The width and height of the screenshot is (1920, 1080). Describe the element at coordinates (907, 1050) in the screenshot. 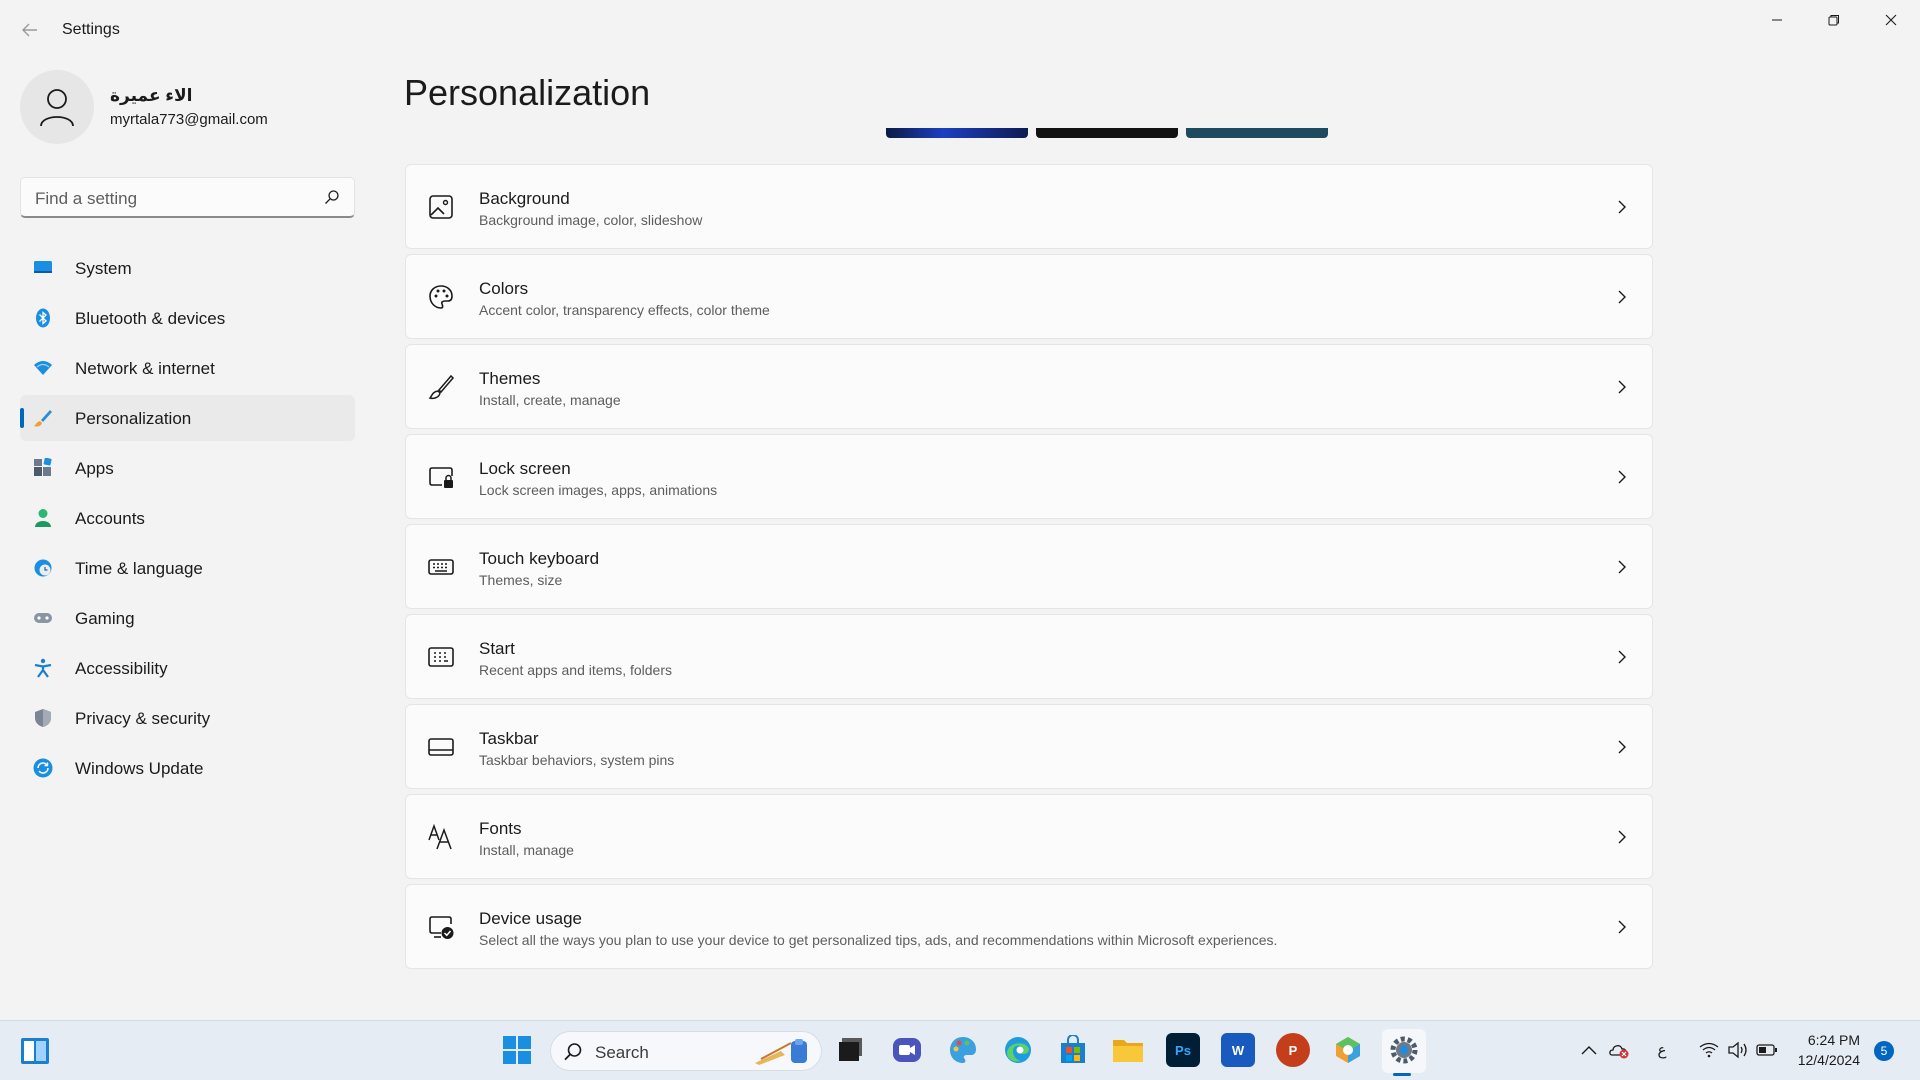

I see `meet-icon` at that location.